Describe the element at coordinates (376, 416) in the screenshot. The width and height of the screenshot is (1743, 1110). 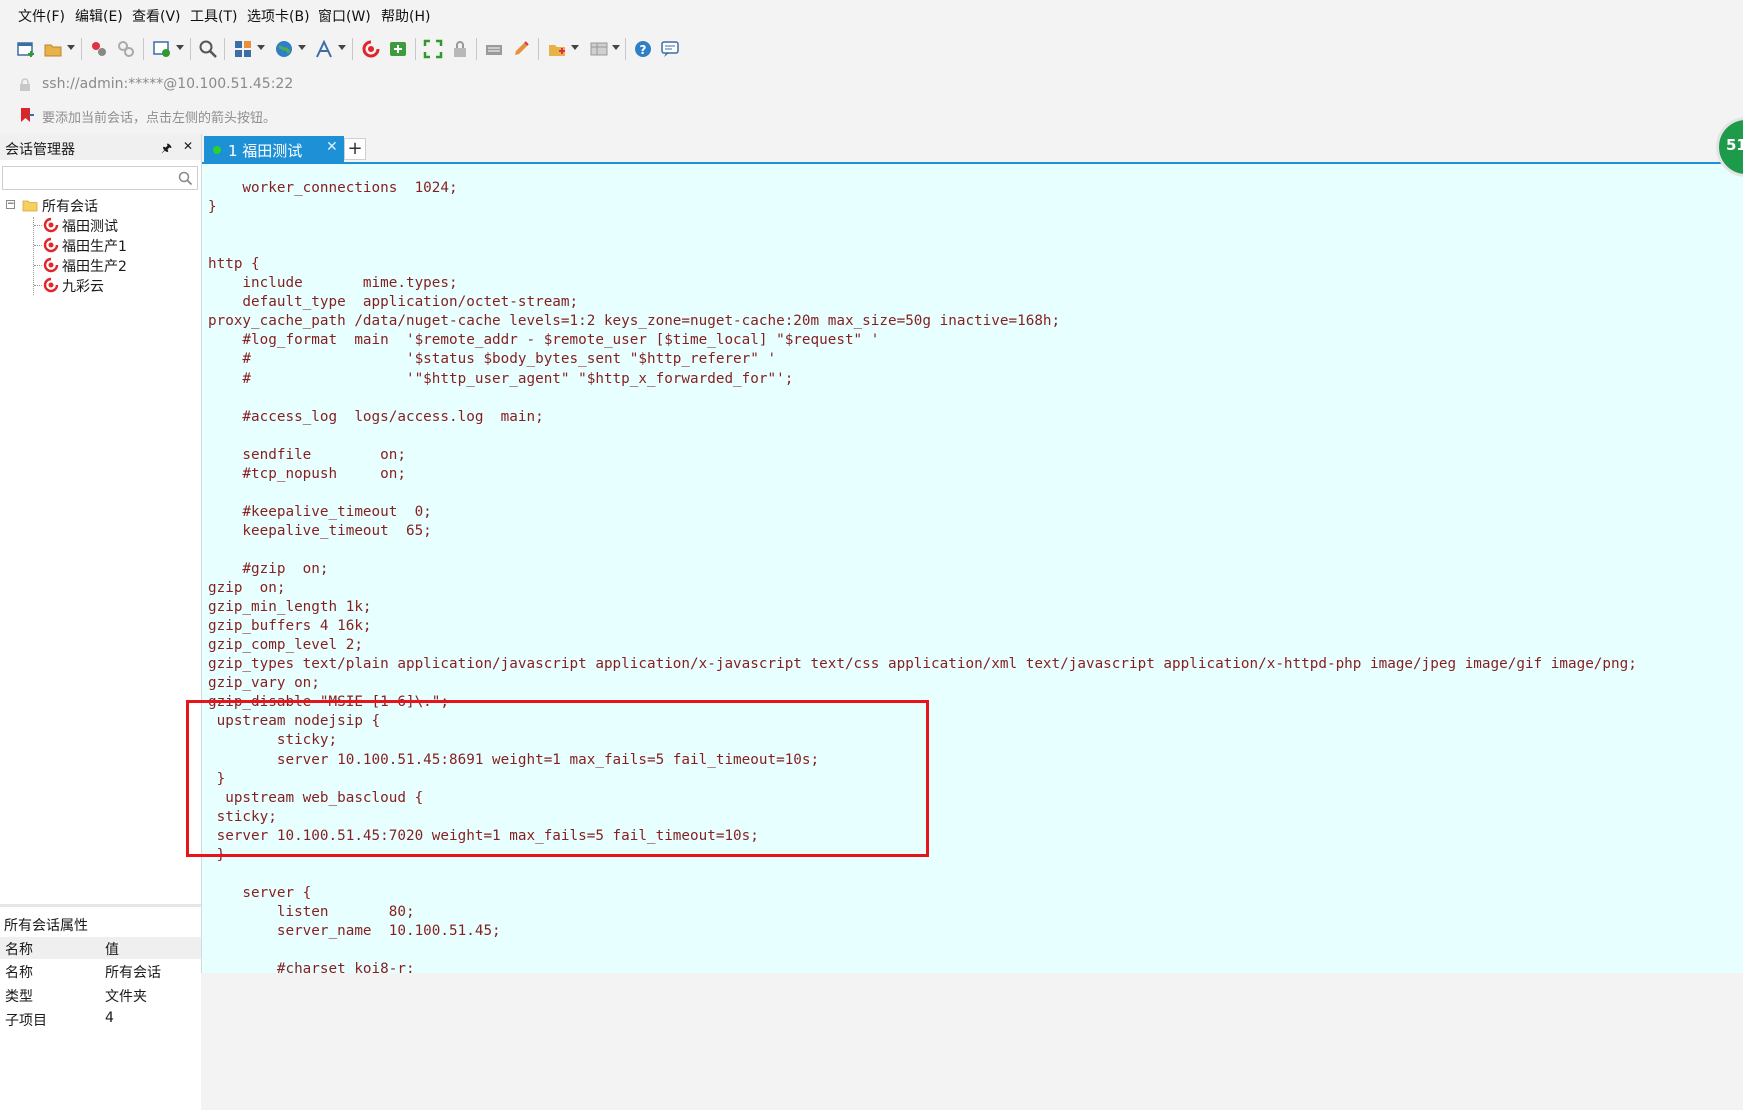
I see `terminal-line: #access_log logs/access.log main;` at that location.